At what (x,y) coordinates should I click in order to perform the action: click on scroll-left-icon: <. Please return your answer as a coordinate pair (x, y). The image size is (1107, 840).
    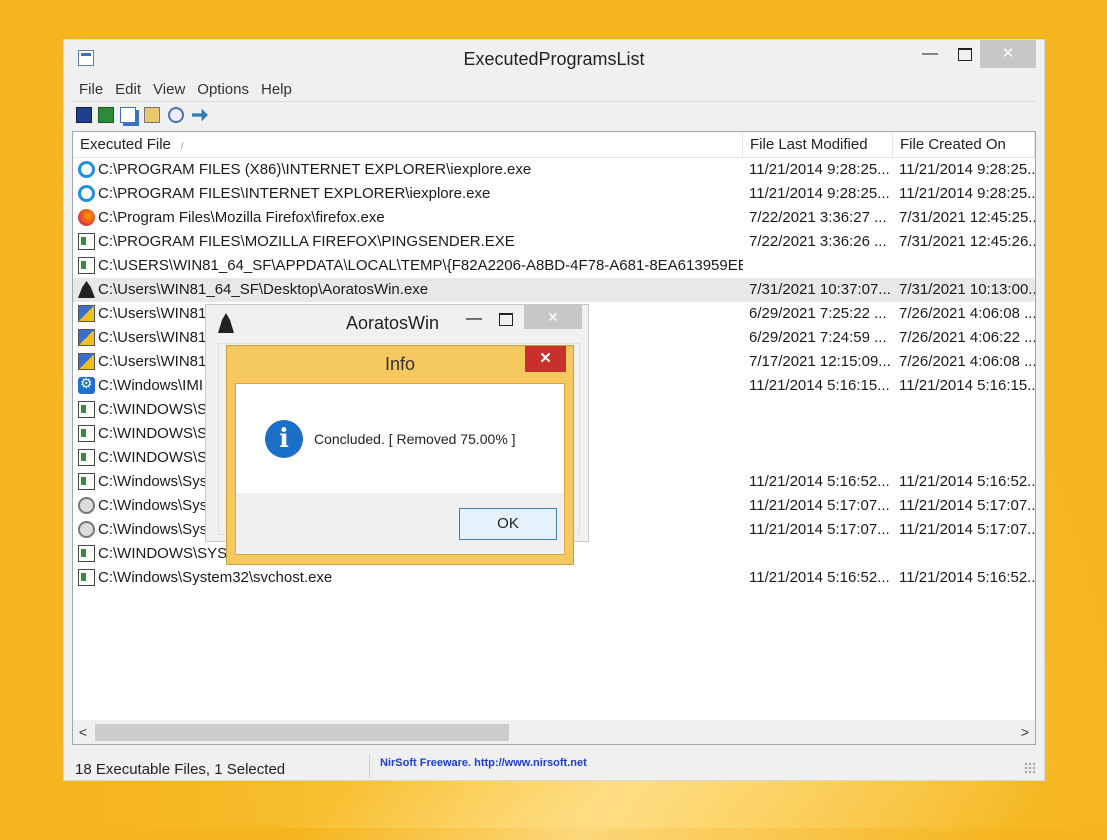
    Looking at the image, I should click on (83, 732).